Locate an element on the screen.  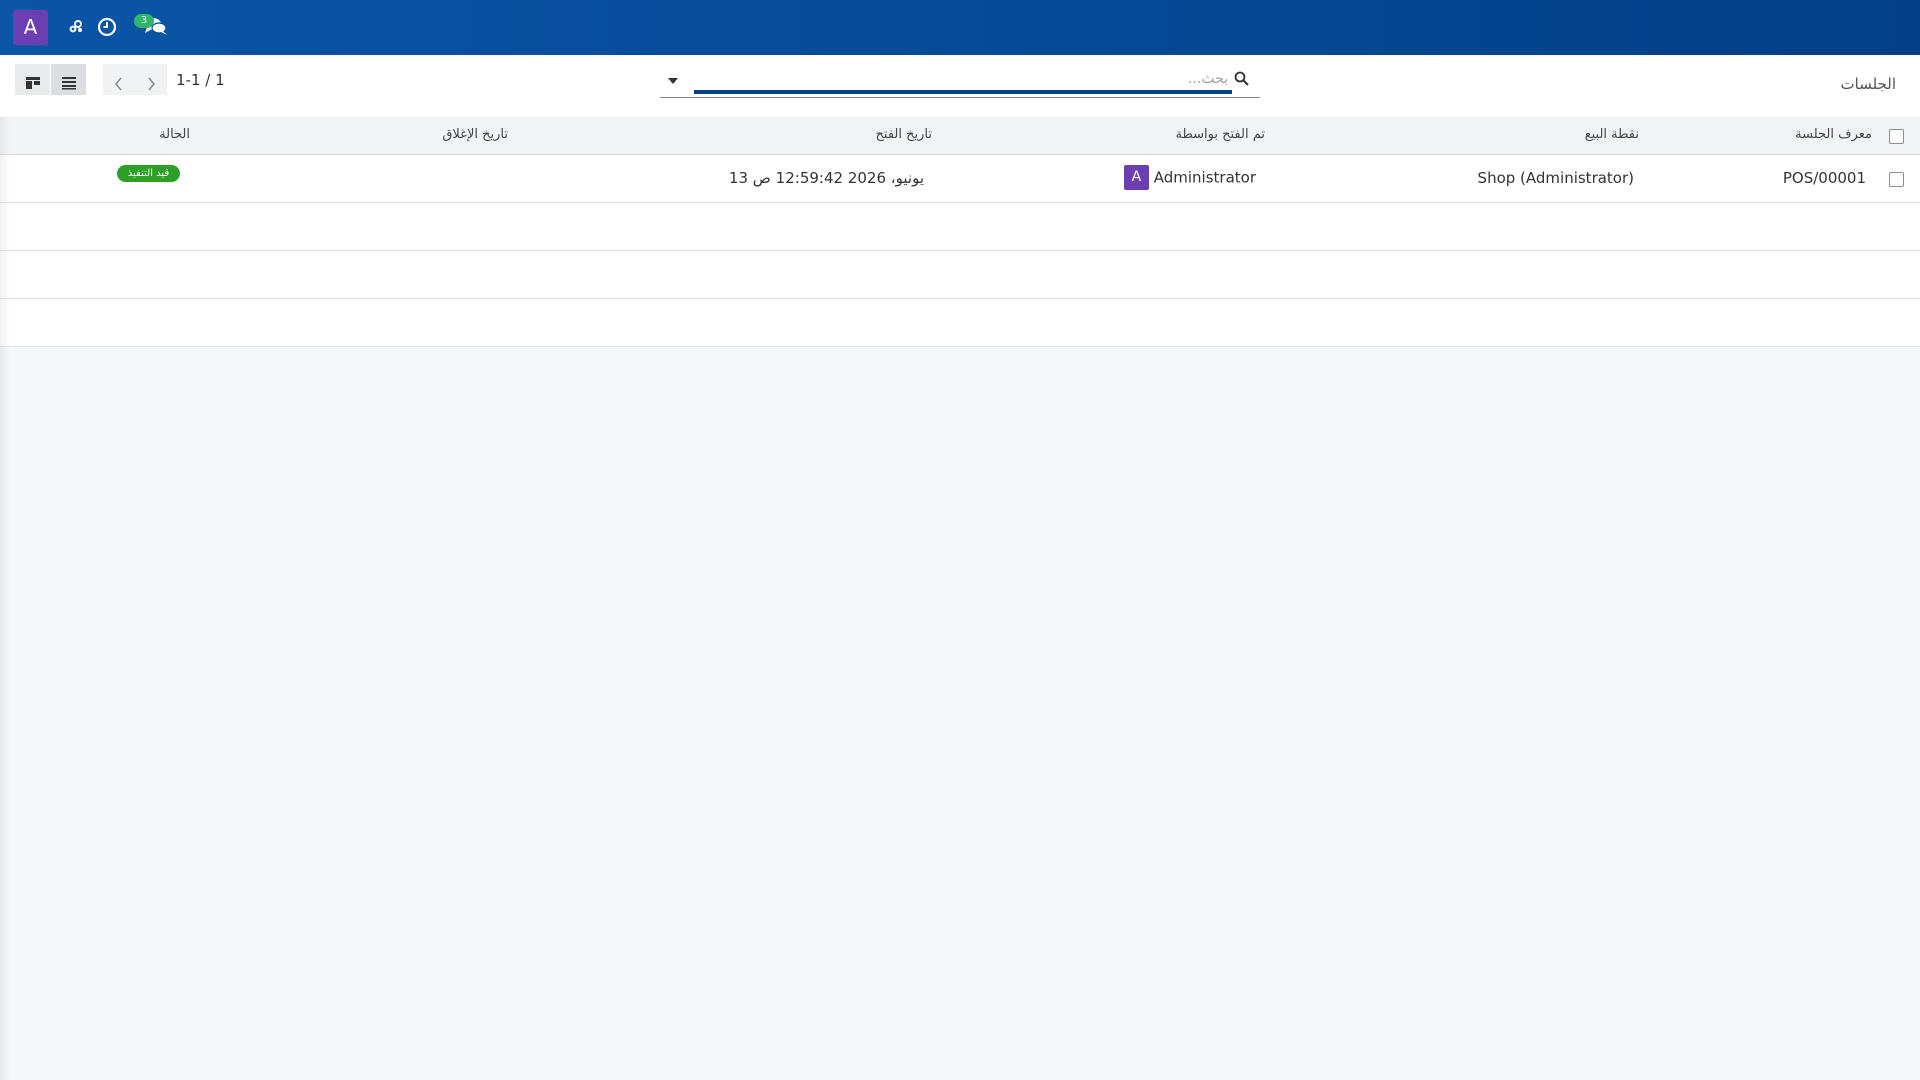
chevron-right-icon is located at coordinates (151, 83).